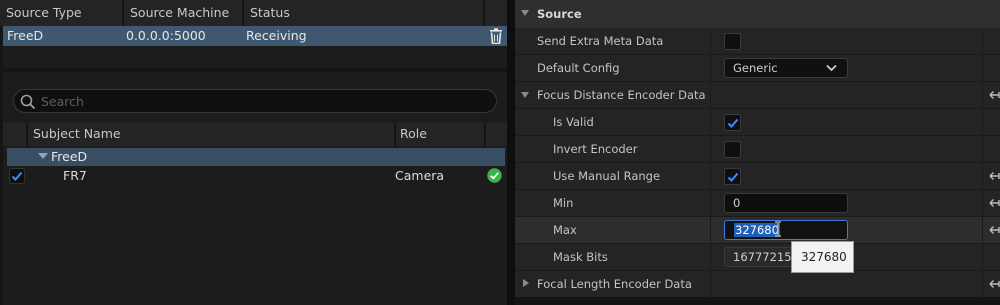  What do you see at coordinates (757, 149) in the screenshot?
I see `property-invert-encoder: Invert Encoder` at bounding box center [757, 149].